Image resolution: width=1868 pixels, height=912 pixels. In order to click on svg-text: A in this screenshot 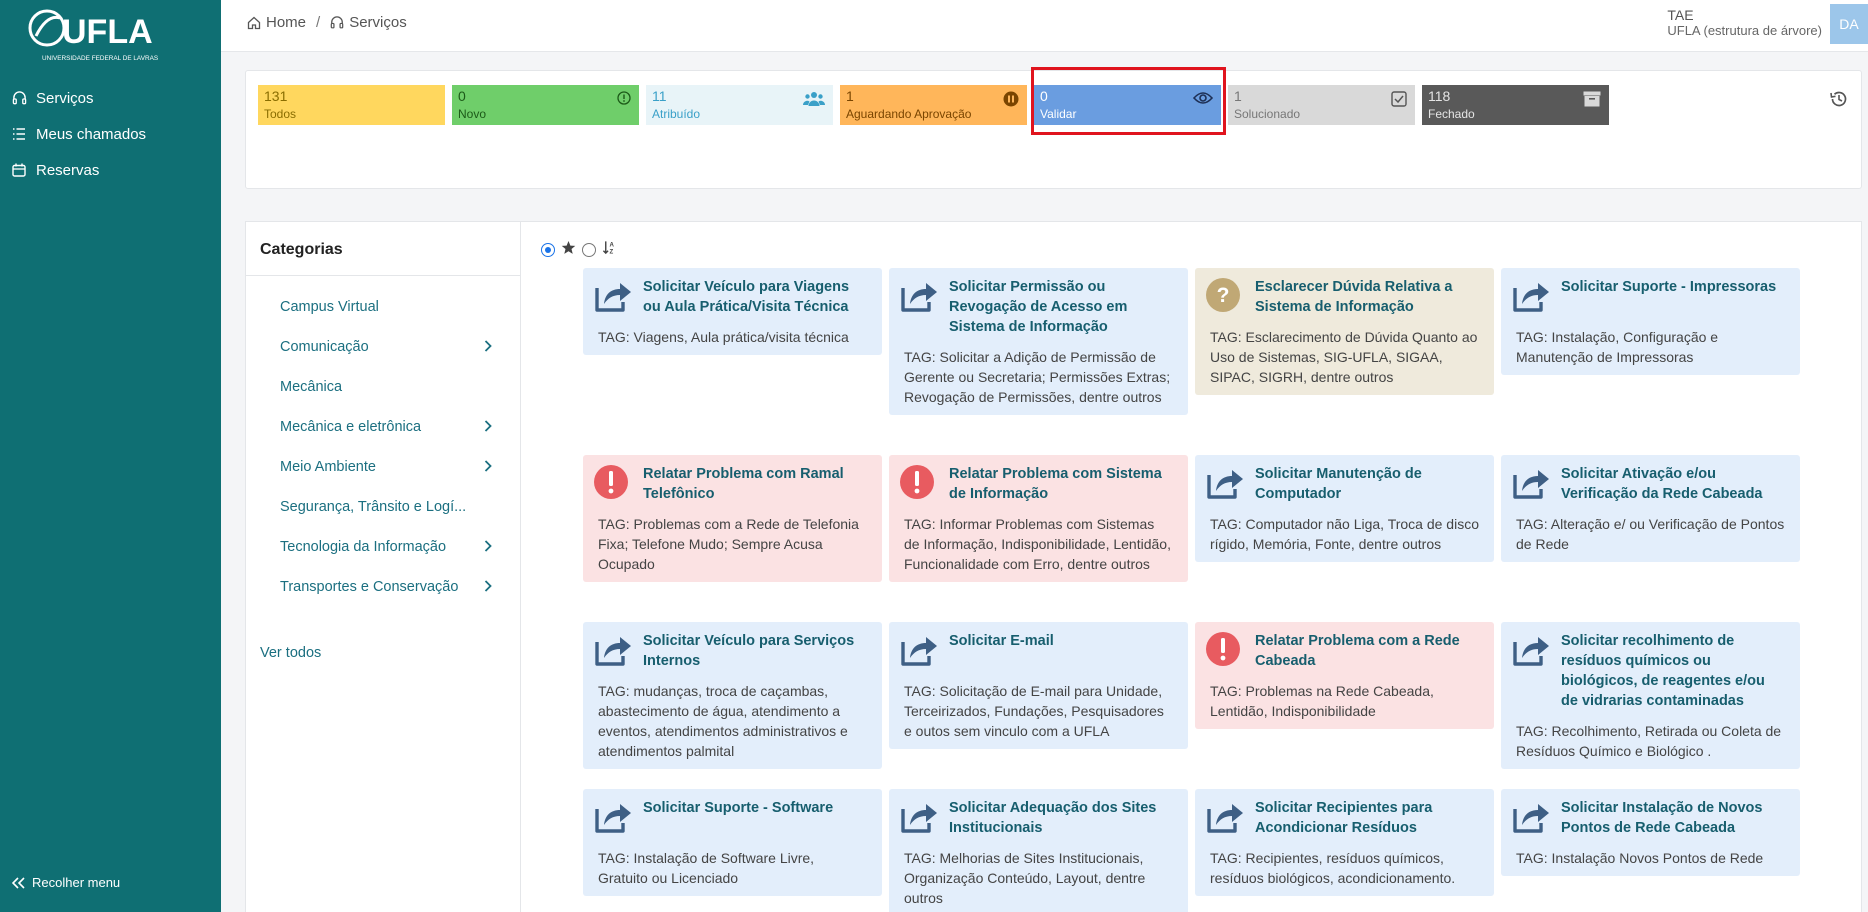, I will do `click(612, 245)`.